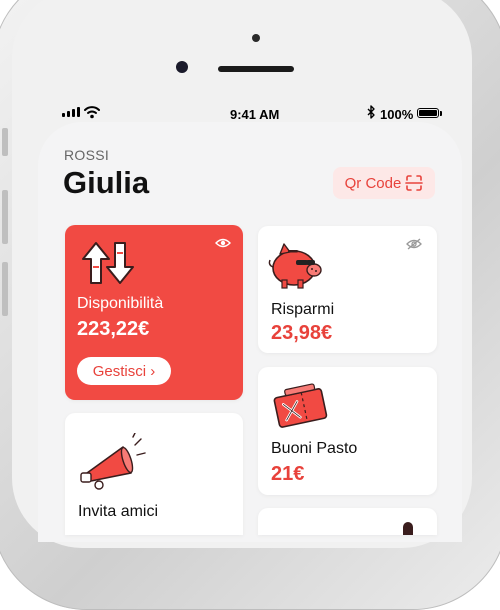  I want to click on piggy-bank-icon, so click(295, 266).